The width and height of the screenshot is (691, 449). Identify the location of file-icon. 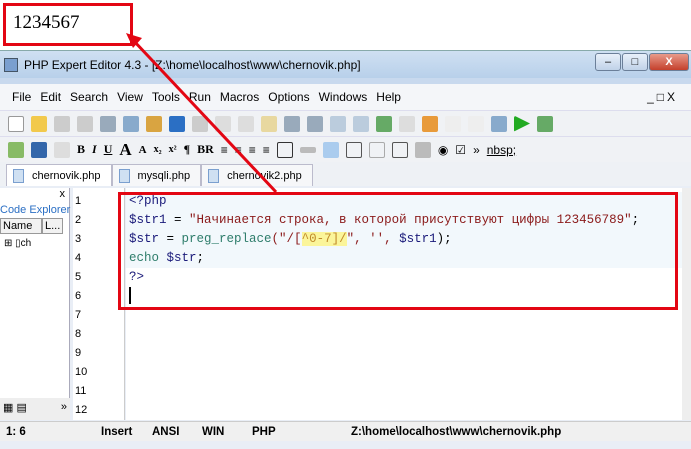
(214, 175).